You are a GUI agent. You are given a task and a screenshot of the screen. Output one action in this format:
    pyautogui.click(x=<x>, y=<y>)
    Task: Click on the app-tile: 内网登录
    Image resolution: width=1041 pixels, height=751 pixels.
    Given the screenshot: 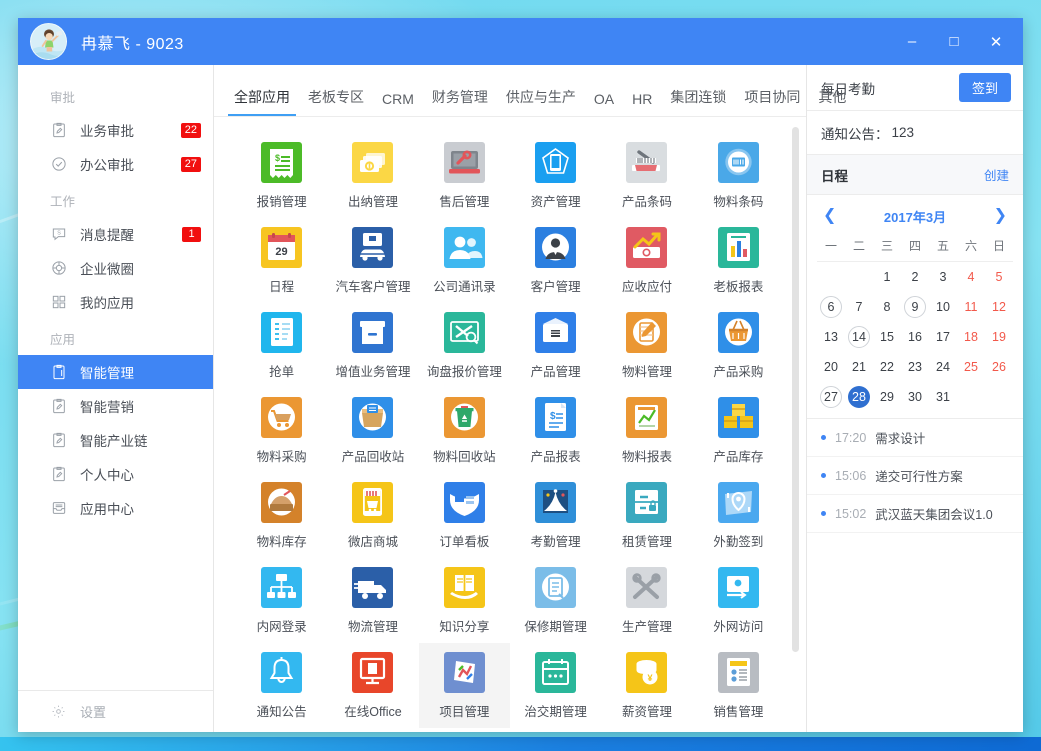 What is the action you would take?
    pyautogui.click(x=281, y=600)
    